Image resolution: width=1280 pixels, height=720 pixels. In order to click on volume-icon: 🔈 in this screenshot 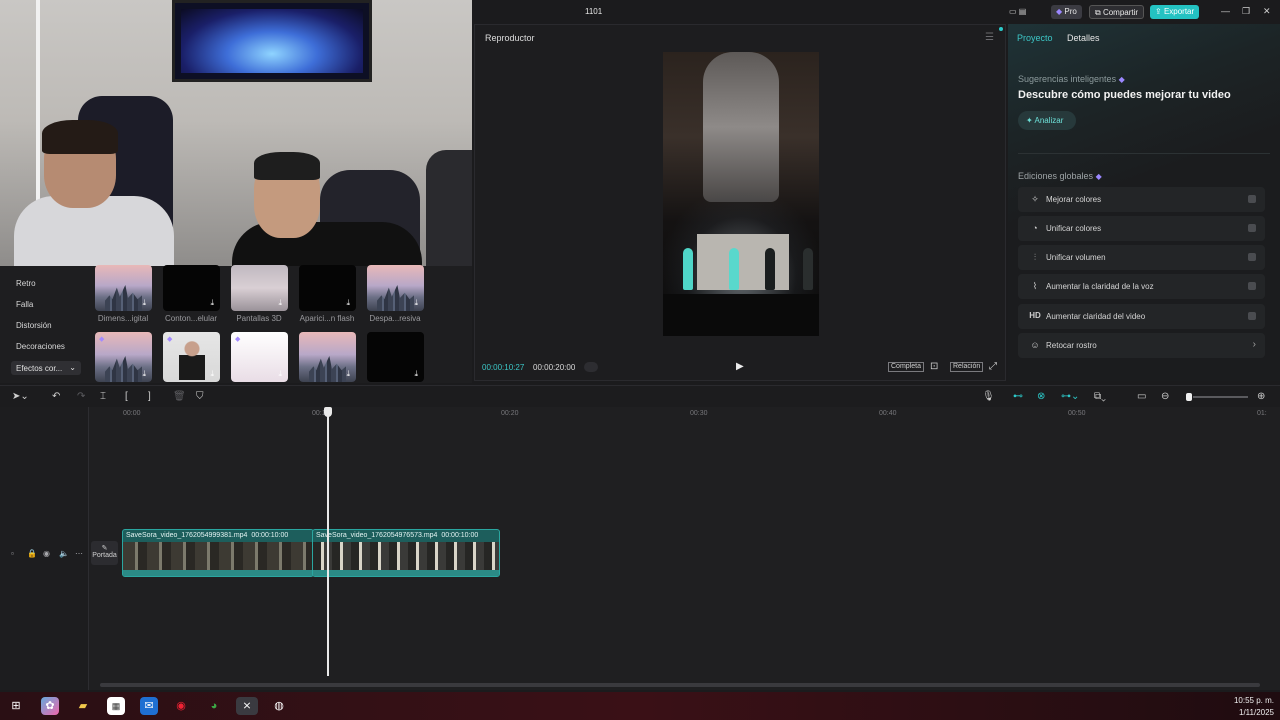, I will do `click(64, 553)`.